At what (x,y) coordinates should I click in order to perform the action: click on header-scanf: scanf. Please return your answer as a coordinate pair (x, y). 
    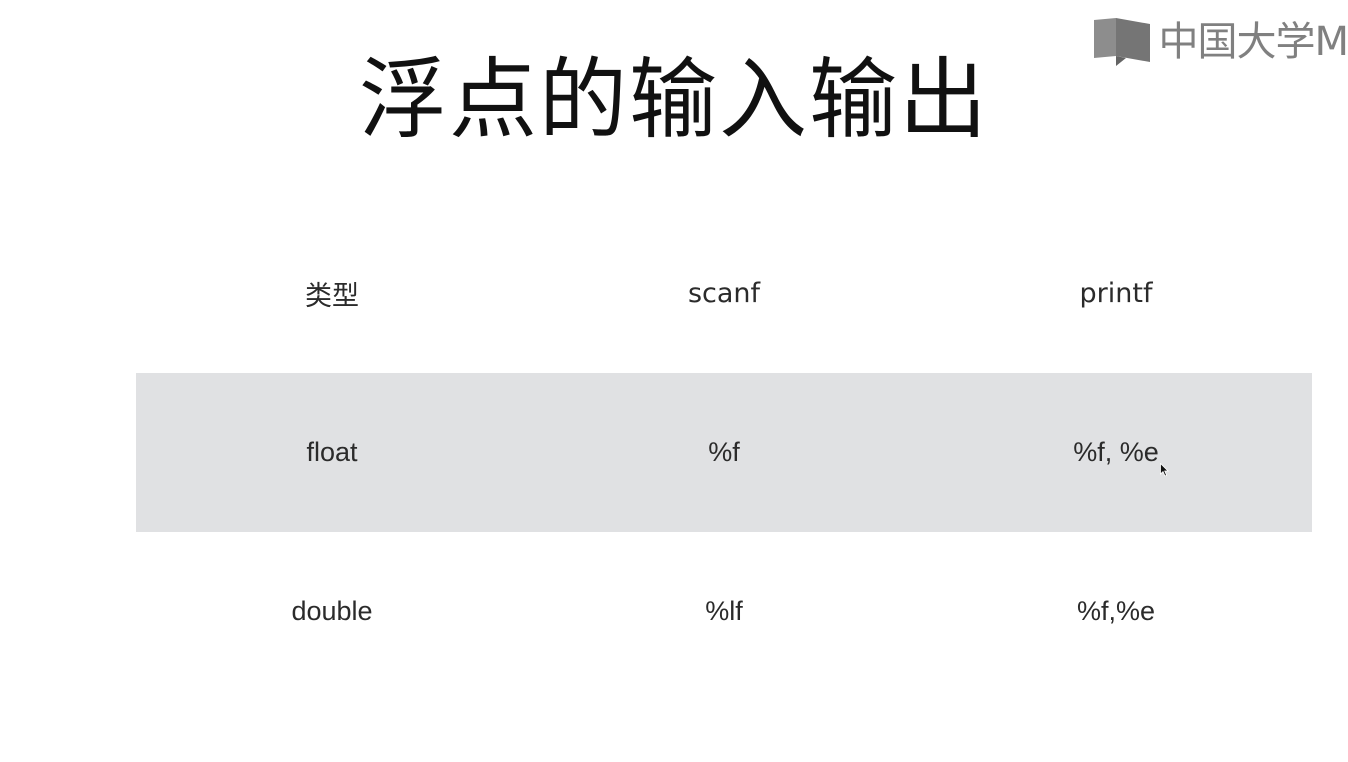
    Looking at the image, I should click on (724, 293).